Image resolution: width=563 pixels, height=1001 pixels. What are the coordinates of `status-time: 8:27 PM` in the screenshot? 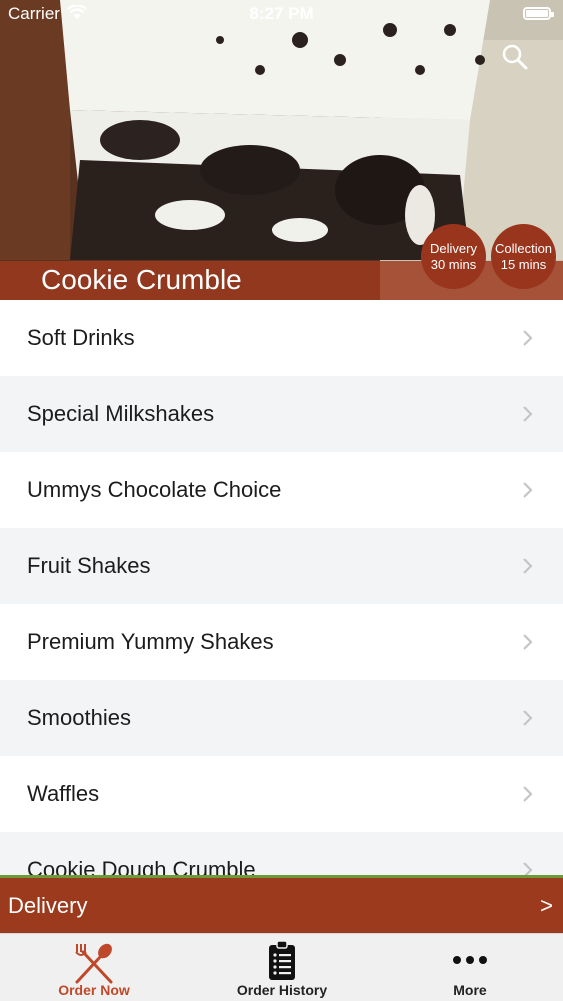 It's located at (281, 13).